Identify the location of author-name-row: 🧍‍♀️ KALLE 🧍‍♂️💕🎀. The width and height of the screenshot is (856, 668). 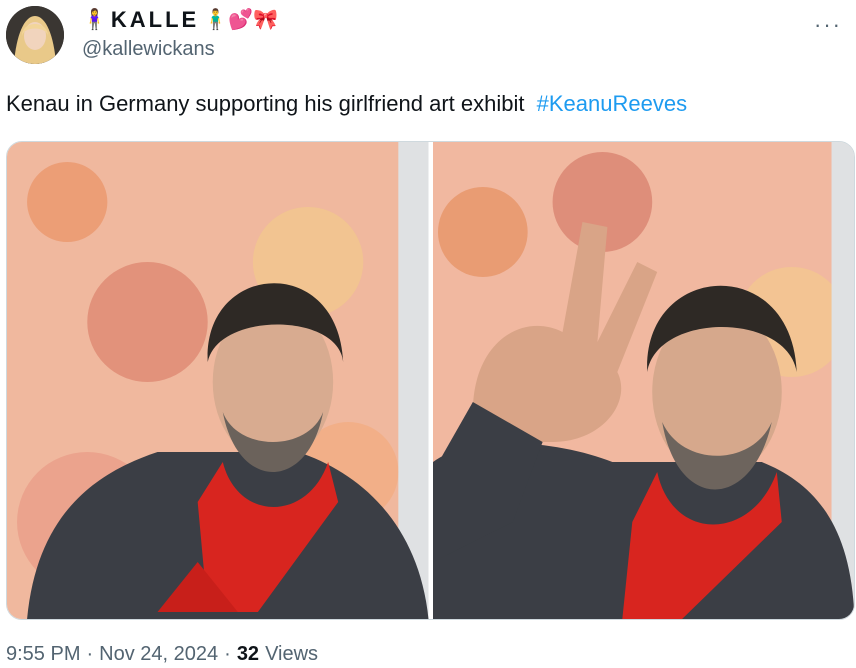
(180, 20).